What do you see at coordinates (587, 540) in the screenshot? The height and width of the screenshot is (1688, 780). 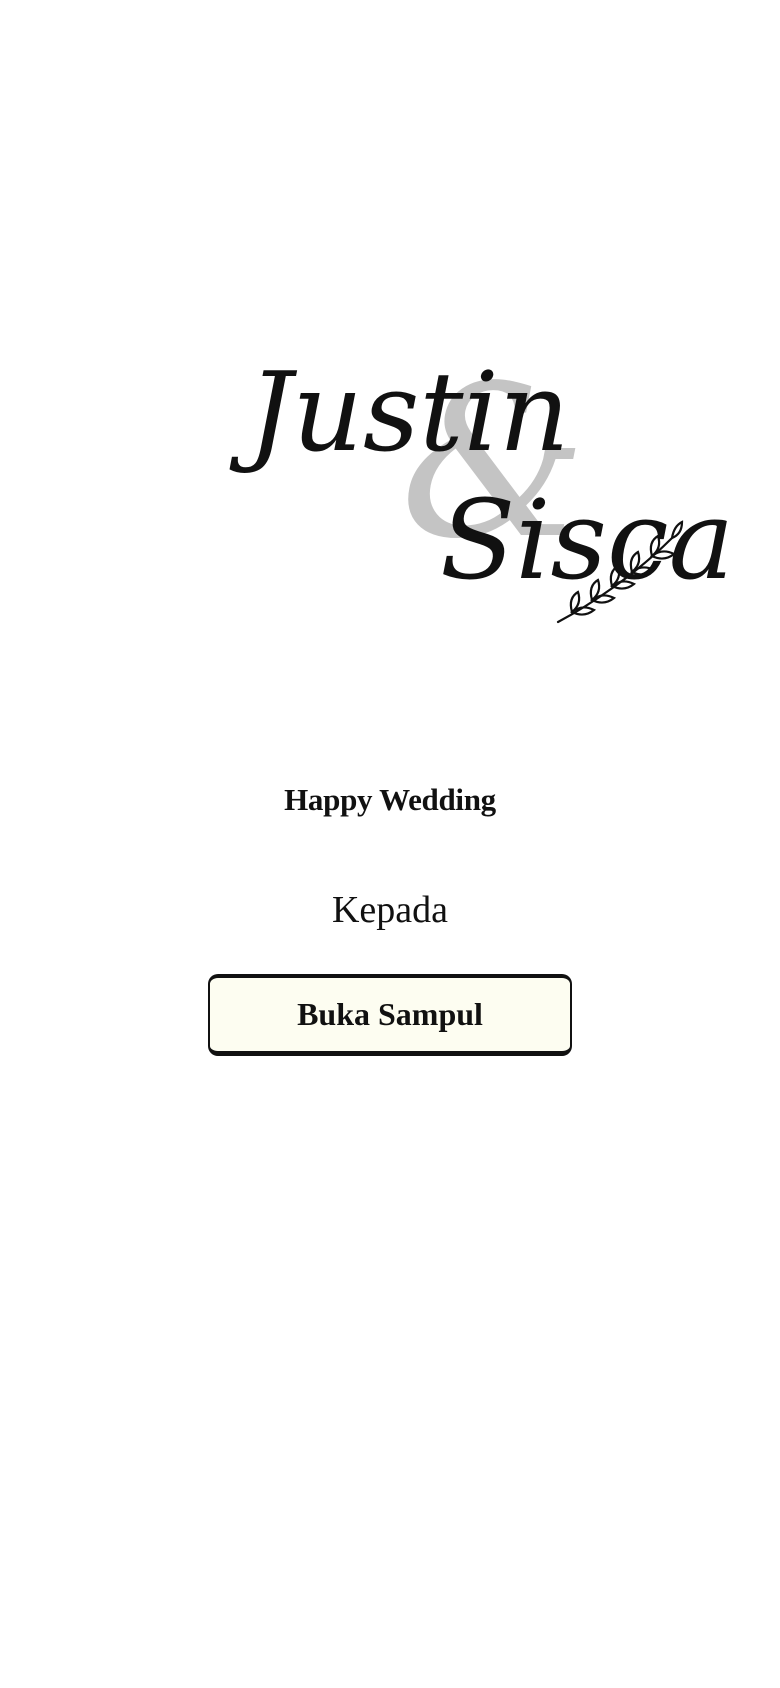 I see `second-name: Sisca` at bounding box center [587, 540].